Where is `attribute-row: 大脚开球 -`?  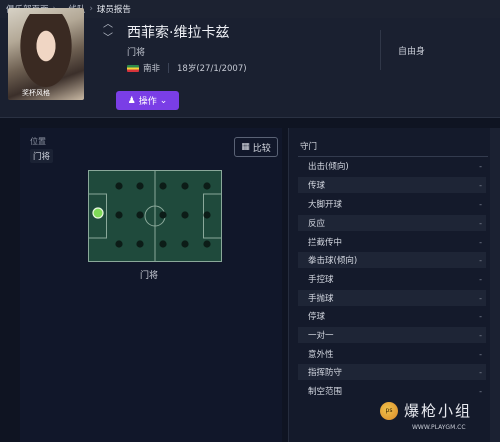 attribute-row: 大脚开球 - is located at coordinates (392, 204).